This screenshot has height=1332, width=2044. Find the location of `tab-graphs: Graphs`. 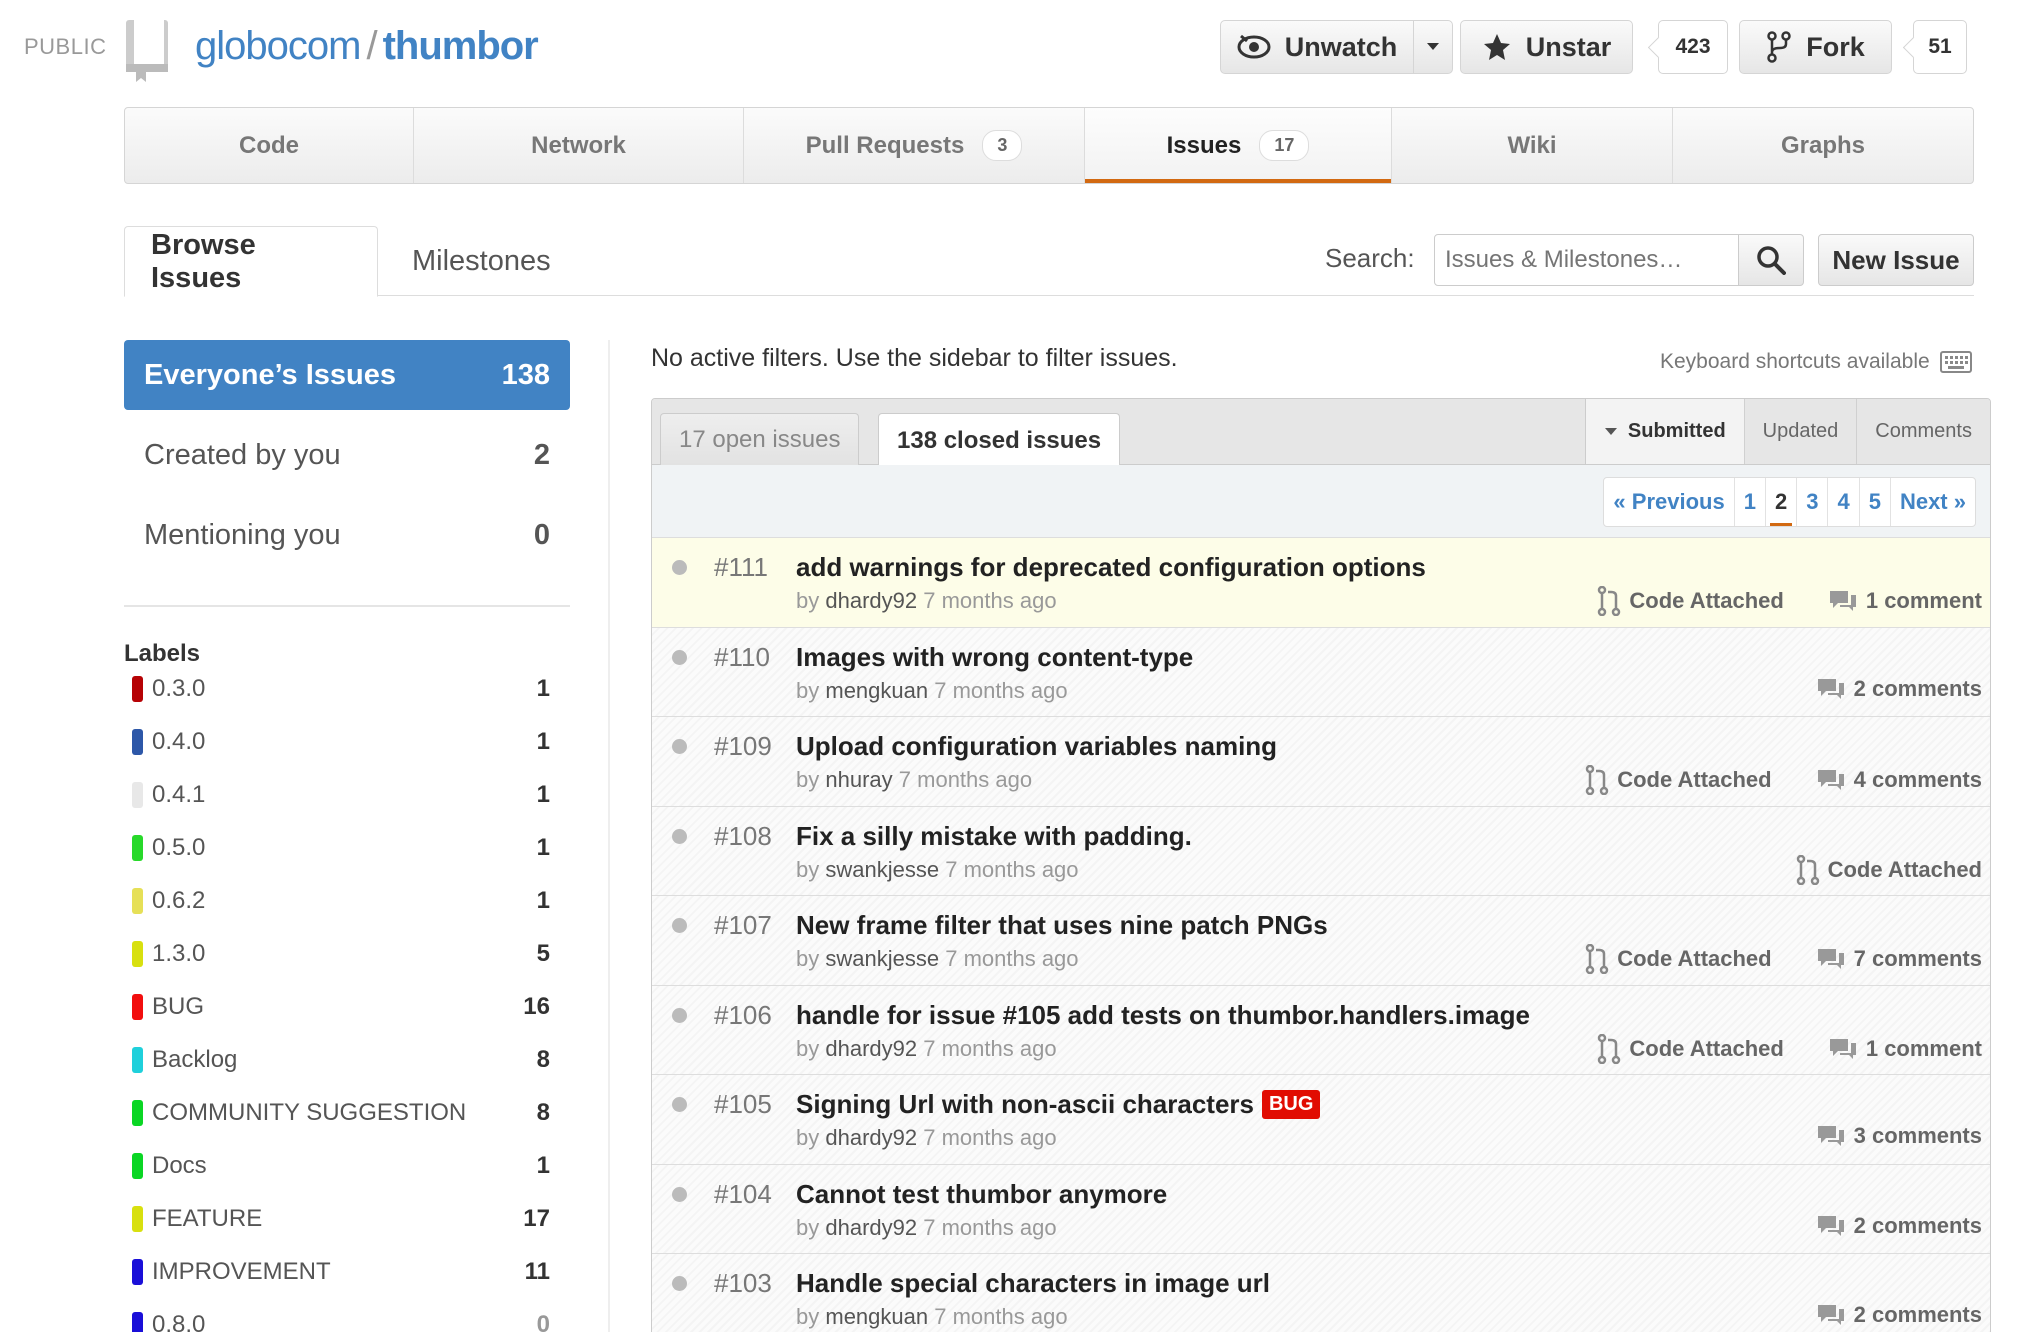

tab-graphs: Graphs is located at coordinates (1823, 145).